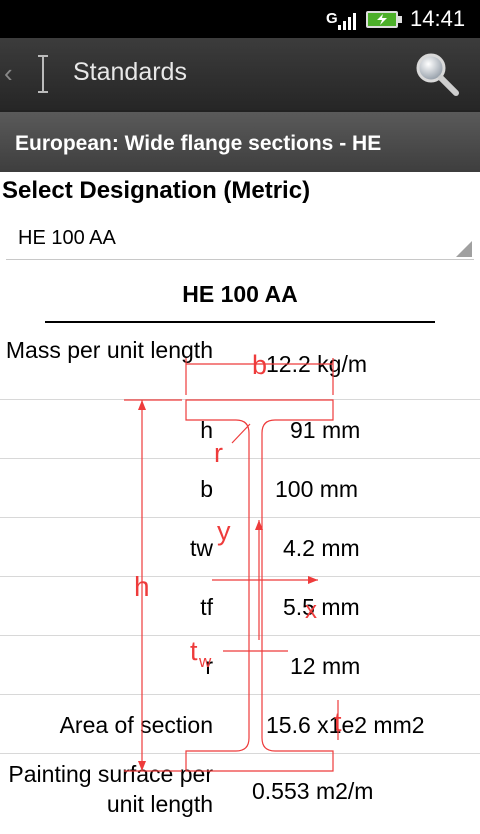  What do you see at coordinates (240, 488) in the screenshot?
I see `property-row-b: b 100 mm` at bounding box center [240, 488].